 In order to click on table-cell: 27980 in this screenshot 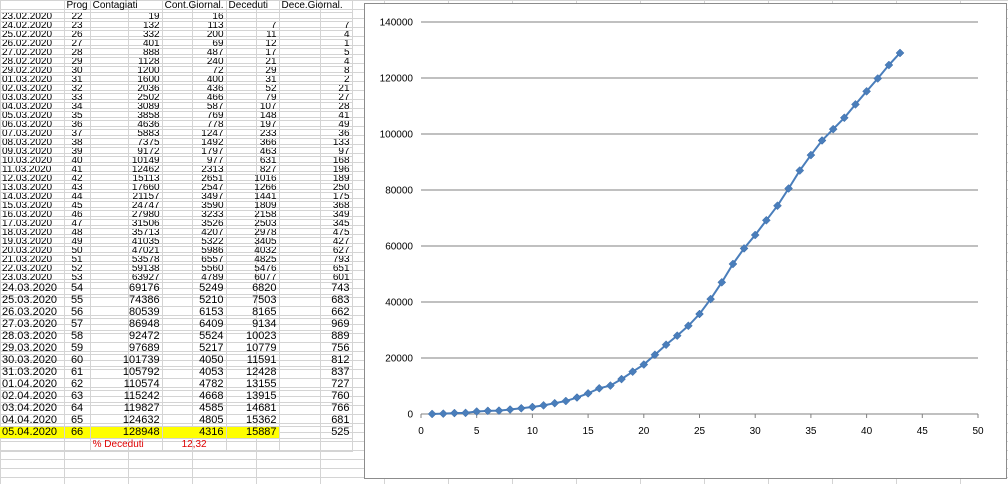, I will do `click(126, 215)`.